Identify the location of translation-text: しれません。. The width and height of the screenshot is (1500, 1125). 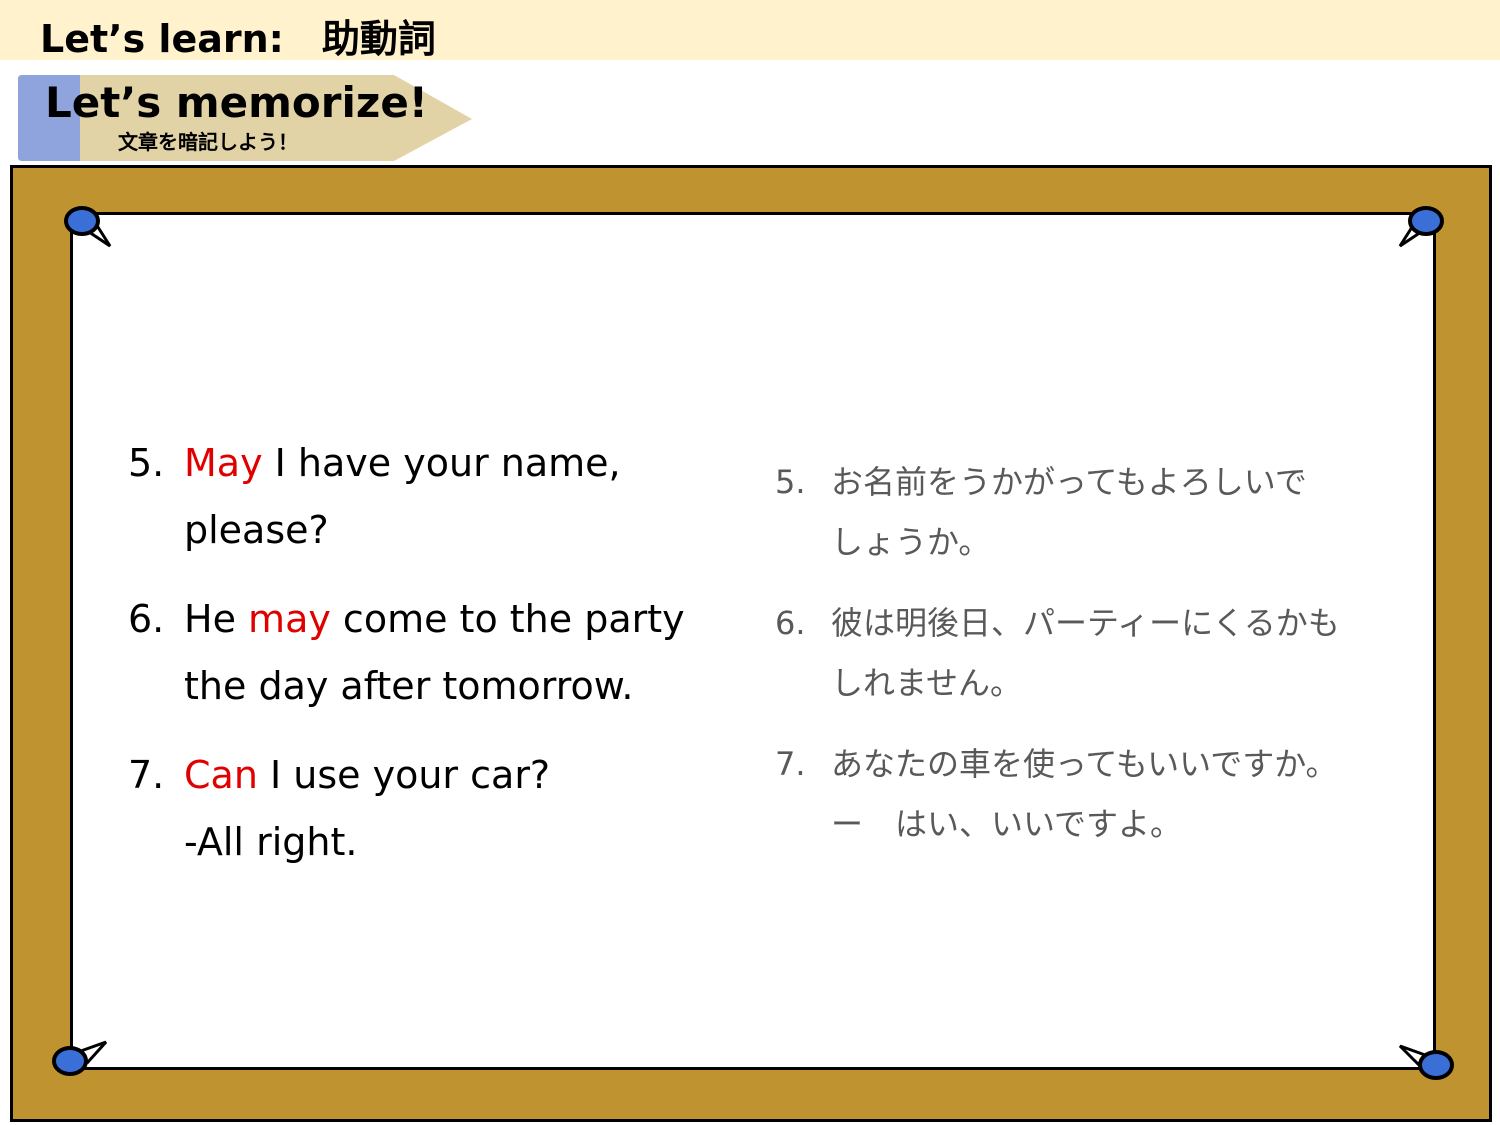
(927, 683).